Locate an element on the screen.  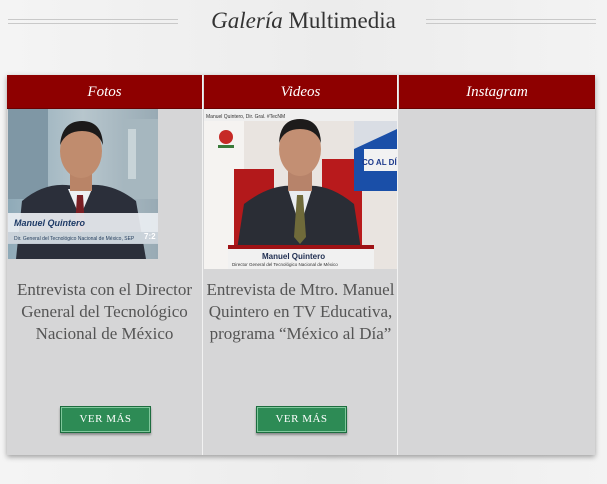
ver-mas-button-videos: VER MÁS is located at coordinates (301, 419).